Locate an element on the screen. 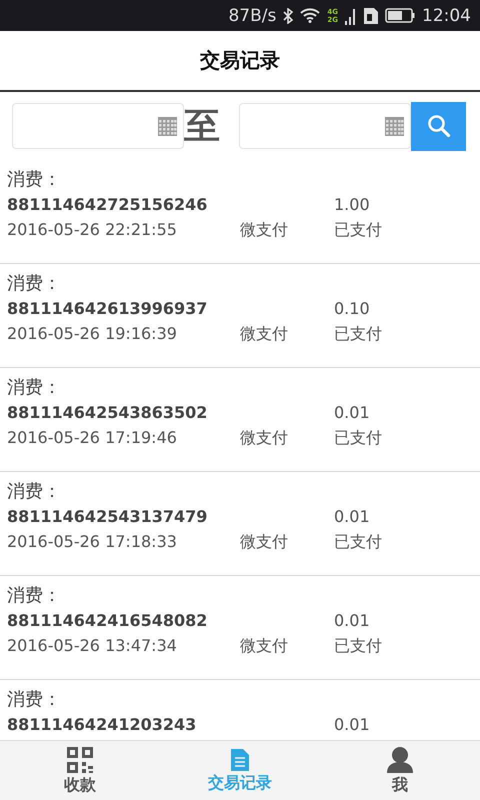  transaction-time: 2016-05-26 13:47:34 is located at coordinates (92, 646).